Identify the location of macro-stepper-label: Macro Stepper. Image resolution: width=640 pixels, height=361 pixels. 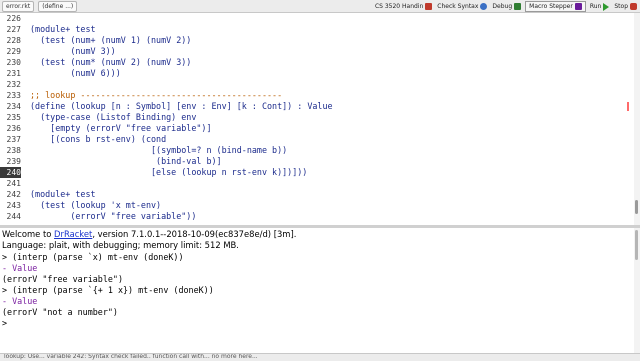
(551, 6).